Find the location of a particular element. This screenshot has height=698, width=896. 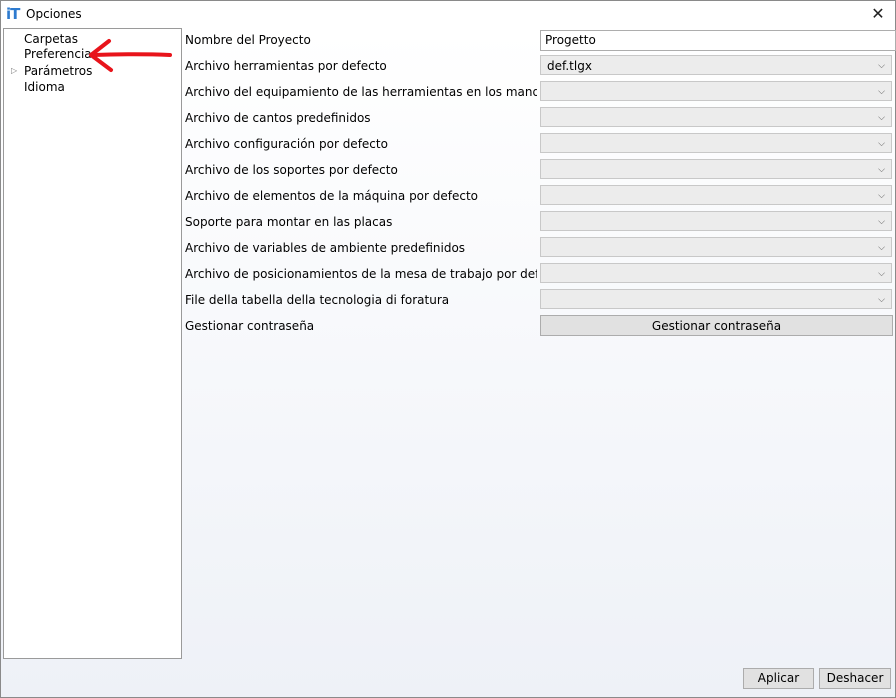

table-positioning-file-select: ⌵ is located at coordinates (716, 273).